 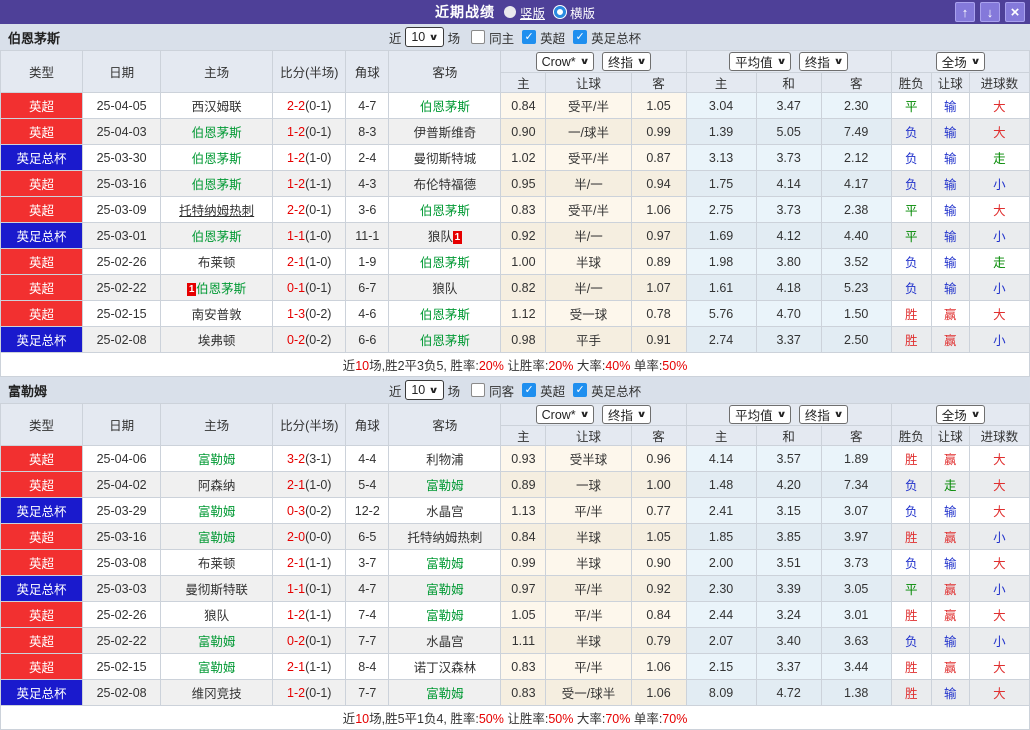 I want to click on odds-away: 0.84, so click(x=658, y=614).